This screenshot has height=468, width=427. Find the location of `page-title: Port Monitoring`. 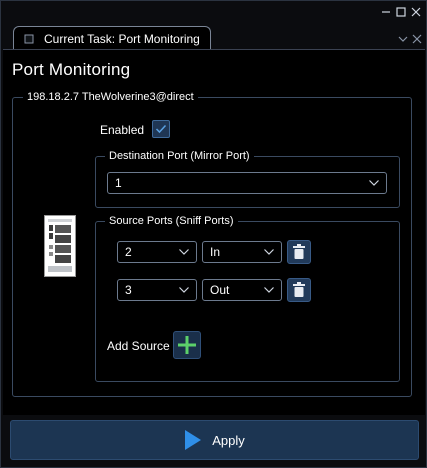

page-title: Port Monitoring is located at coordinates (71, 69).